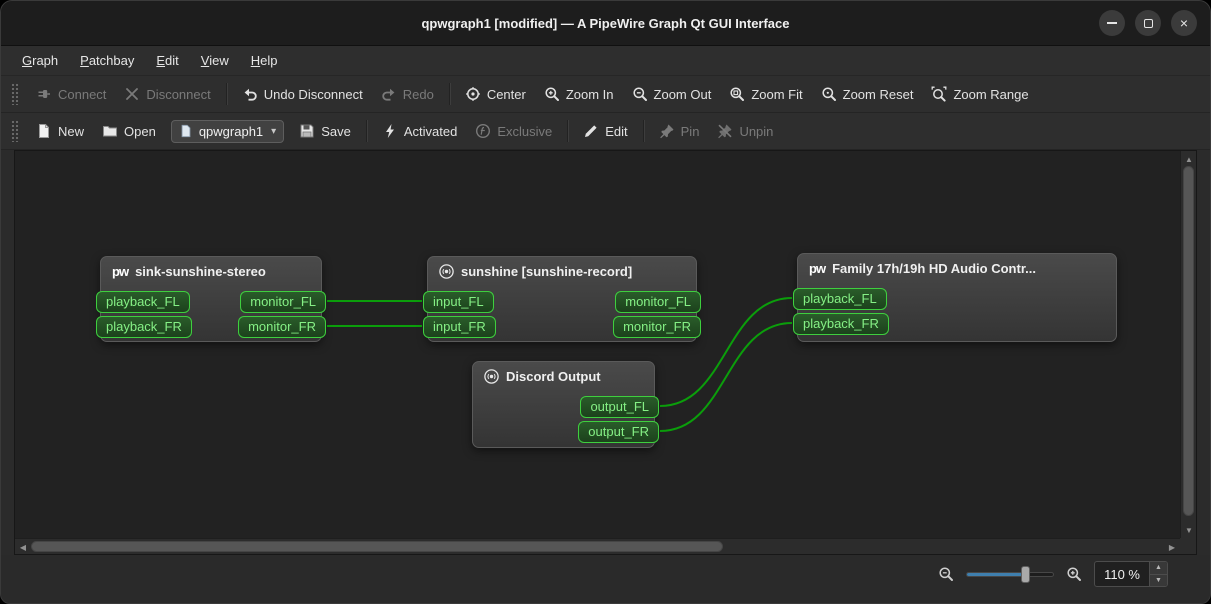 The height and width of the screenshot is (604, 1211). I want to click on connect-icon, so click(44, 94).